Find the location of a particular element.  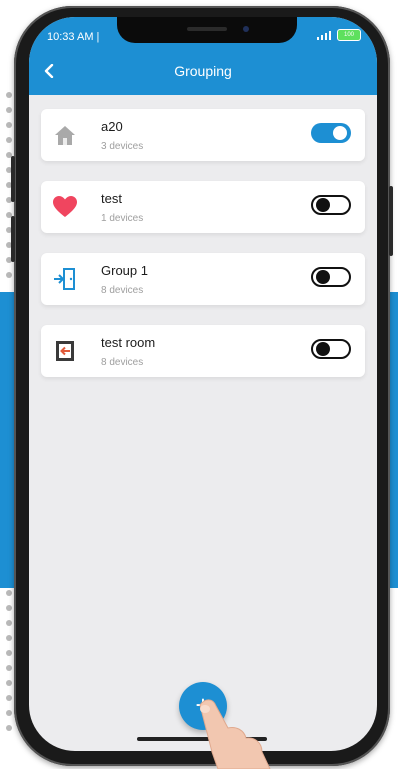

camera-icon is located at coordinates (246, 29).